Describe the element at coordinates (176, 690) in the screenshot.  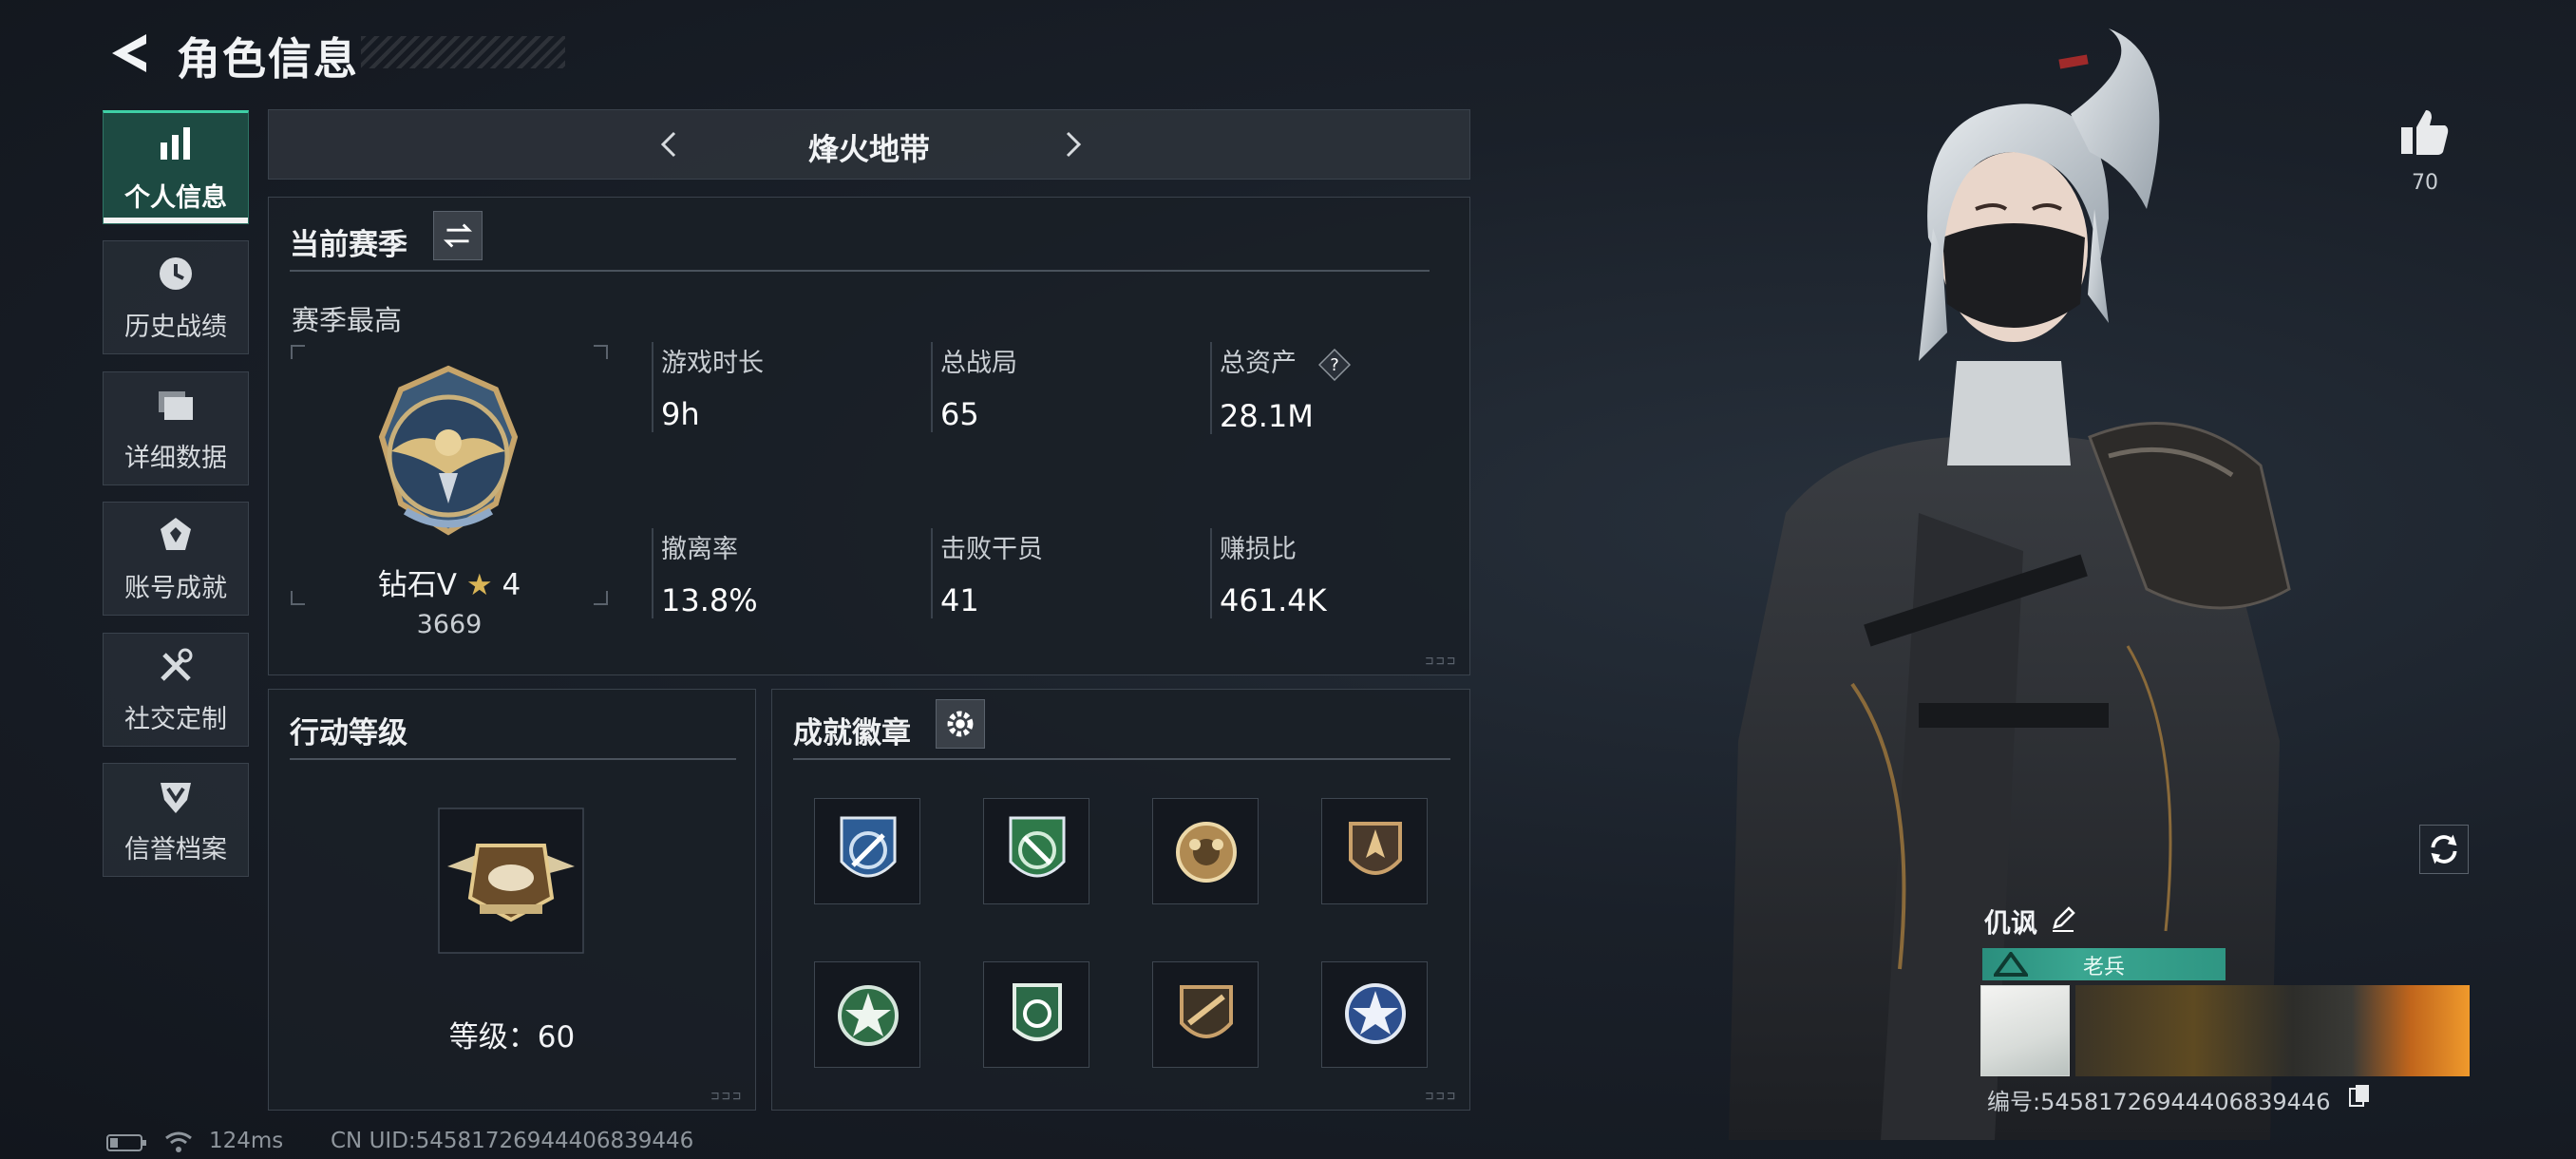
I see `sidebar-item-social: 社交定制` at that location.